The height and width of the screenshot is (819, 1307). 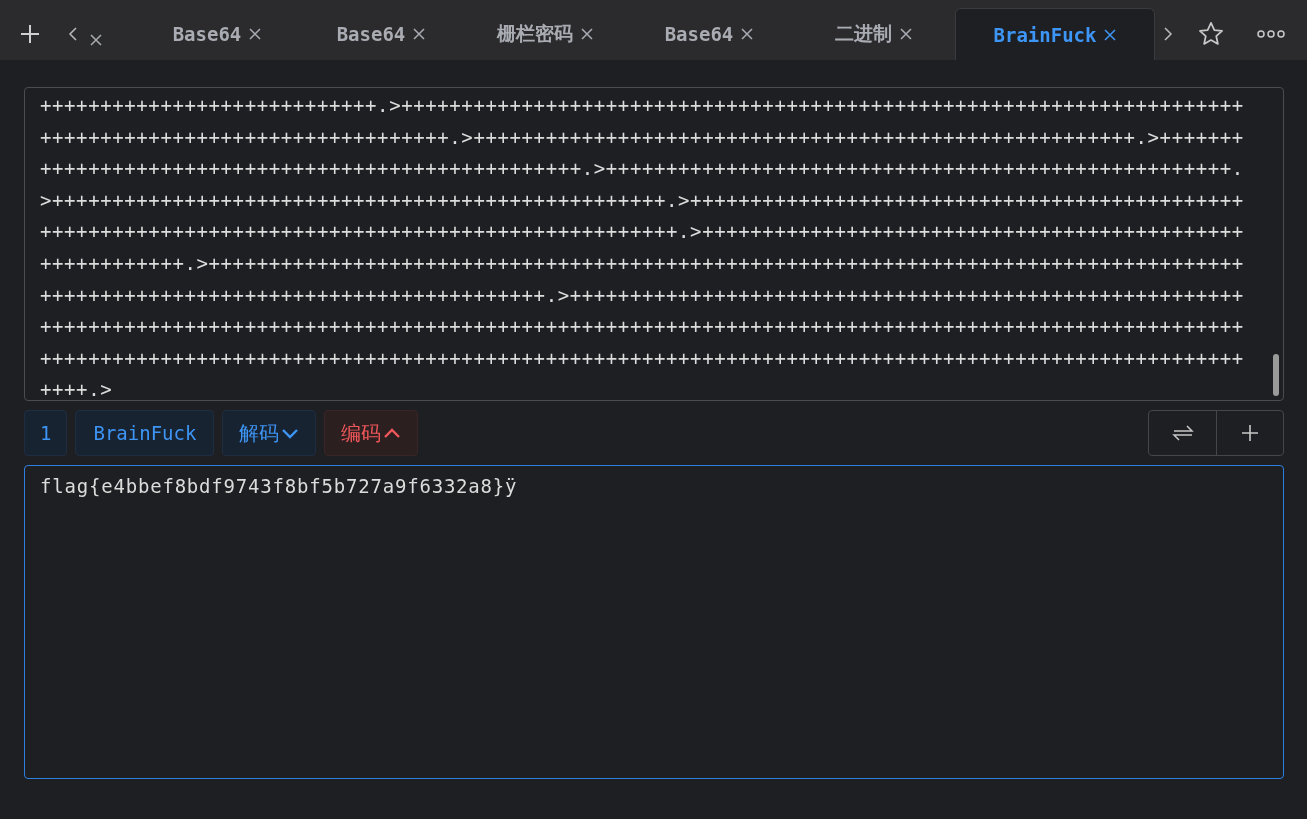 I want to click on action-button: 编码, so click(x=371, y=433).